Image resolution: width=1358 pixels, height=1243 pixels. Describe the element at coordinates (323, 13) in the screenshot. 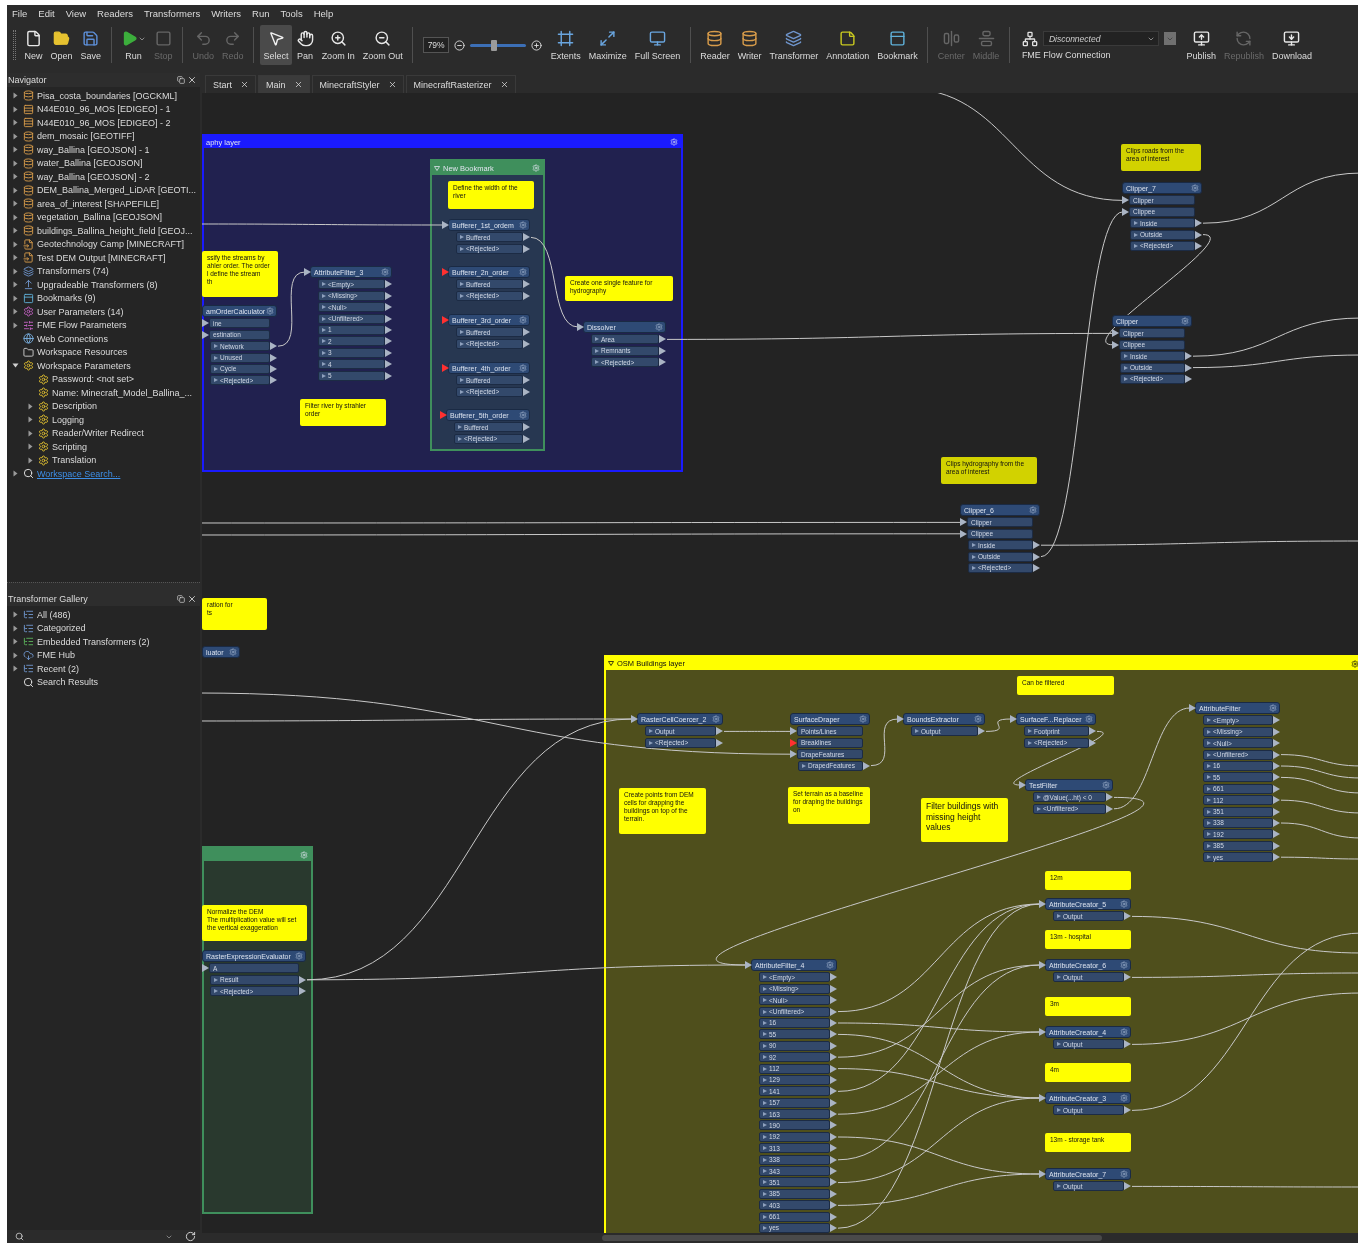

I see `menu-item: Help` at that location.